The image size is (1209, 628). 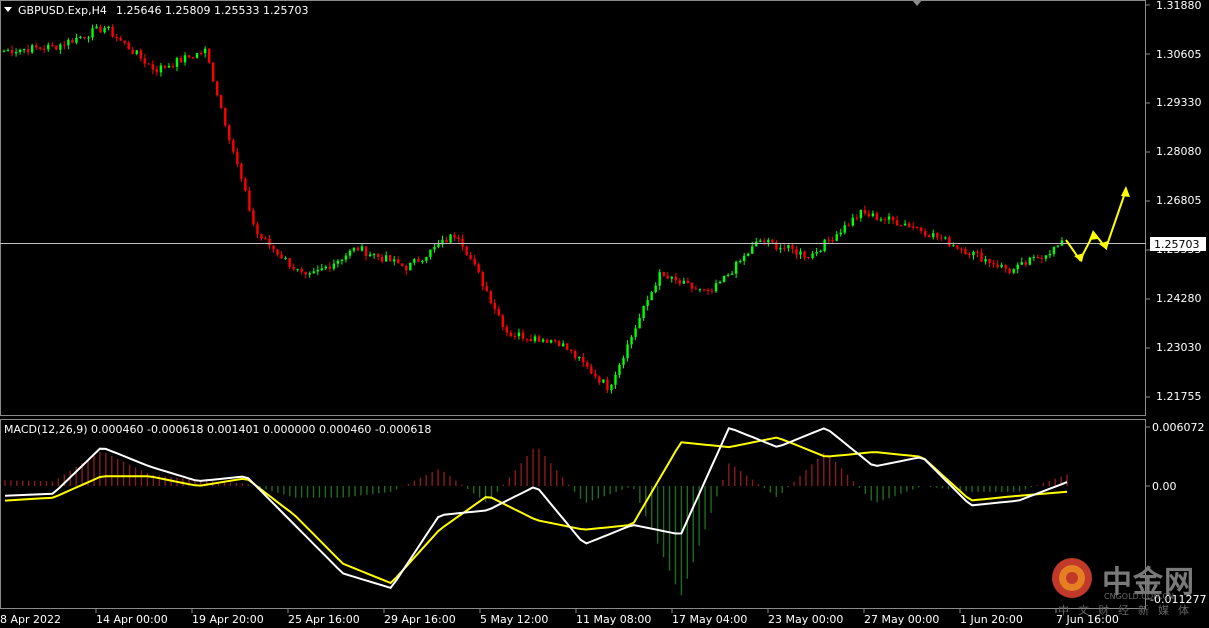 What do you see at coordinates (1128, 610) in the screenshot?
I see `watermark-subtitle: 中文财经新媒体` at bounding box center [1128, 610].